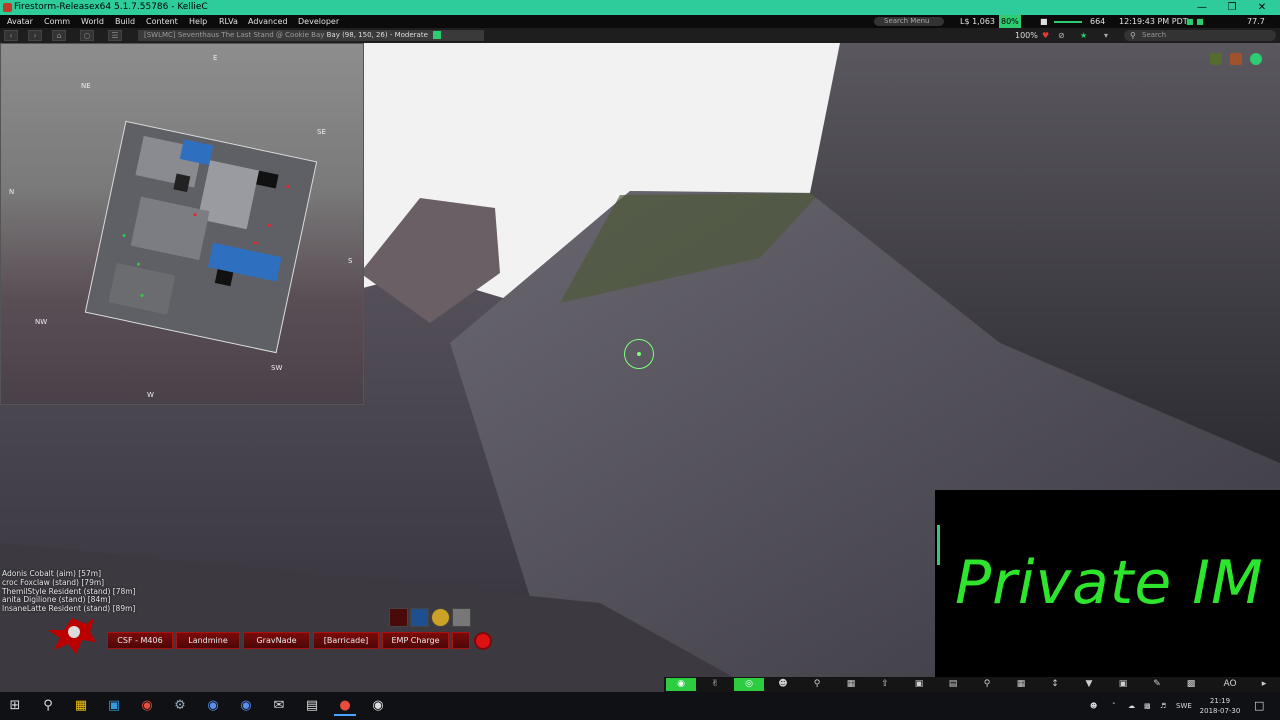 The height and width of the screenshot is (720, 1280). Describe the element at coordinates (15, 706) in the screenshot. I see `windows-start-icon: ⊞` at that location.